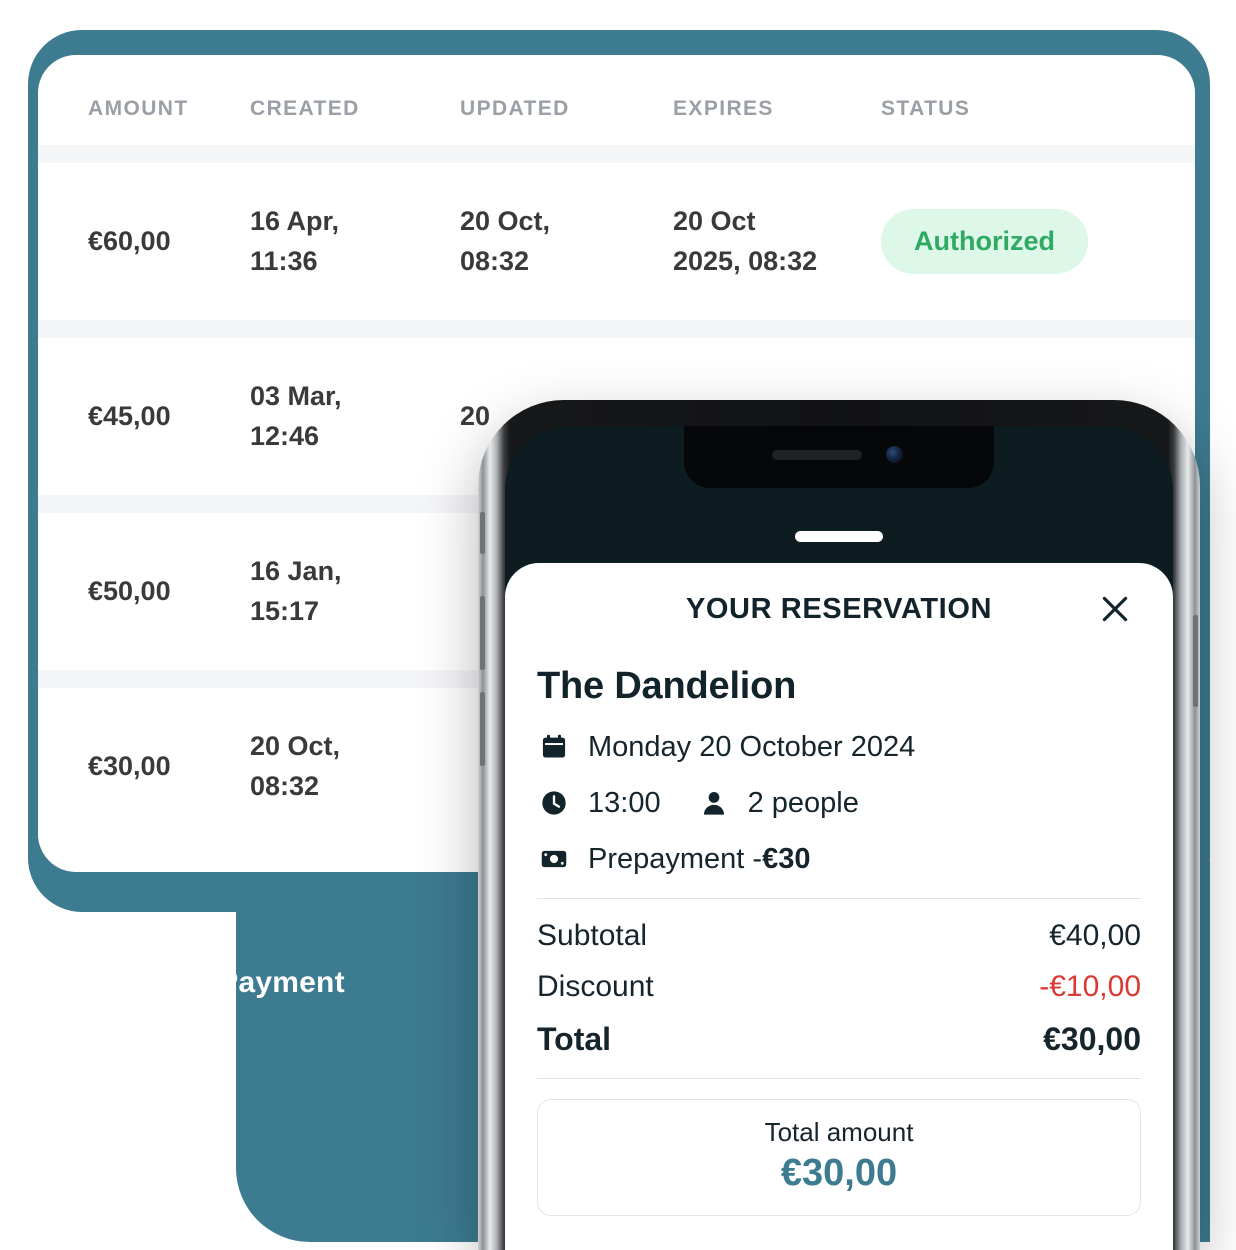  I want to click on cell-expires: 20 Oct 2025, 08:32, so click(777, 241).